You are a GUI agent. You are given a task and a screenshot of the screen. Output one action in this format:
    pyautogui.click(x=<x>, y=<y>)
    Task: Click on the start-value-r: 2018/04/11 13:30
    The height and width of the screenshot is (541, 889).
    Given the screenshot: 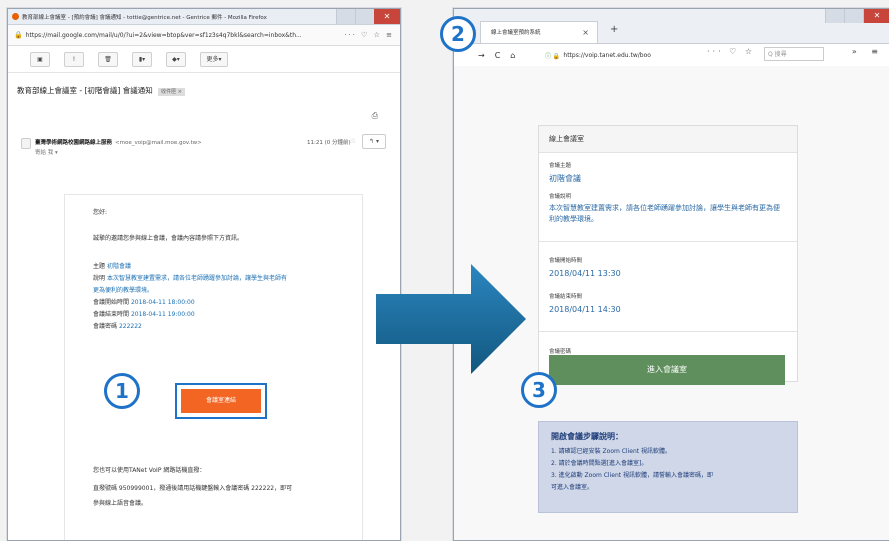 What is the action you would take?
    pyautogui.click(x=585, y=273)
    